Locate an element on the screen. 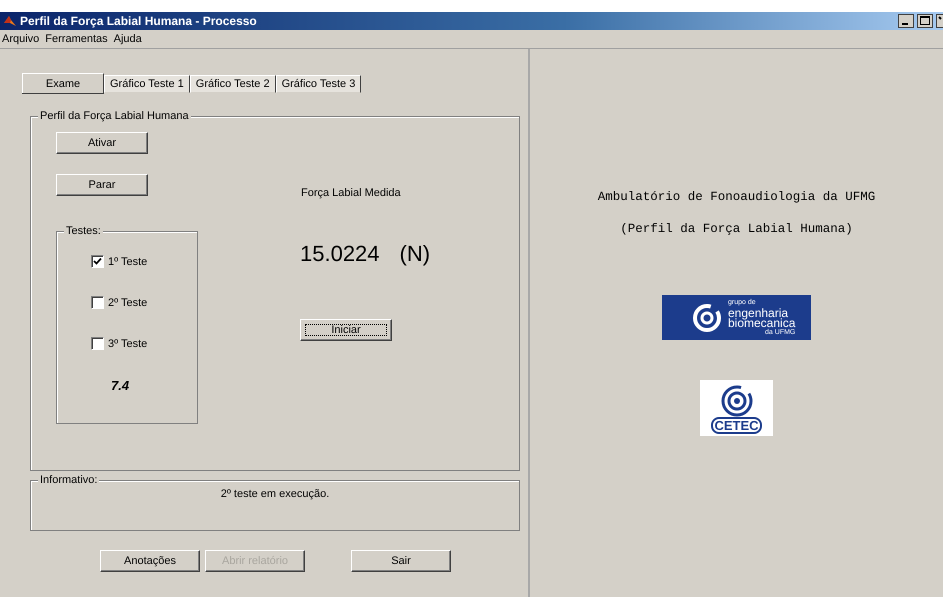 The image size is (943, 597). measure-unit: (N) is located at coordinates (415, 254).